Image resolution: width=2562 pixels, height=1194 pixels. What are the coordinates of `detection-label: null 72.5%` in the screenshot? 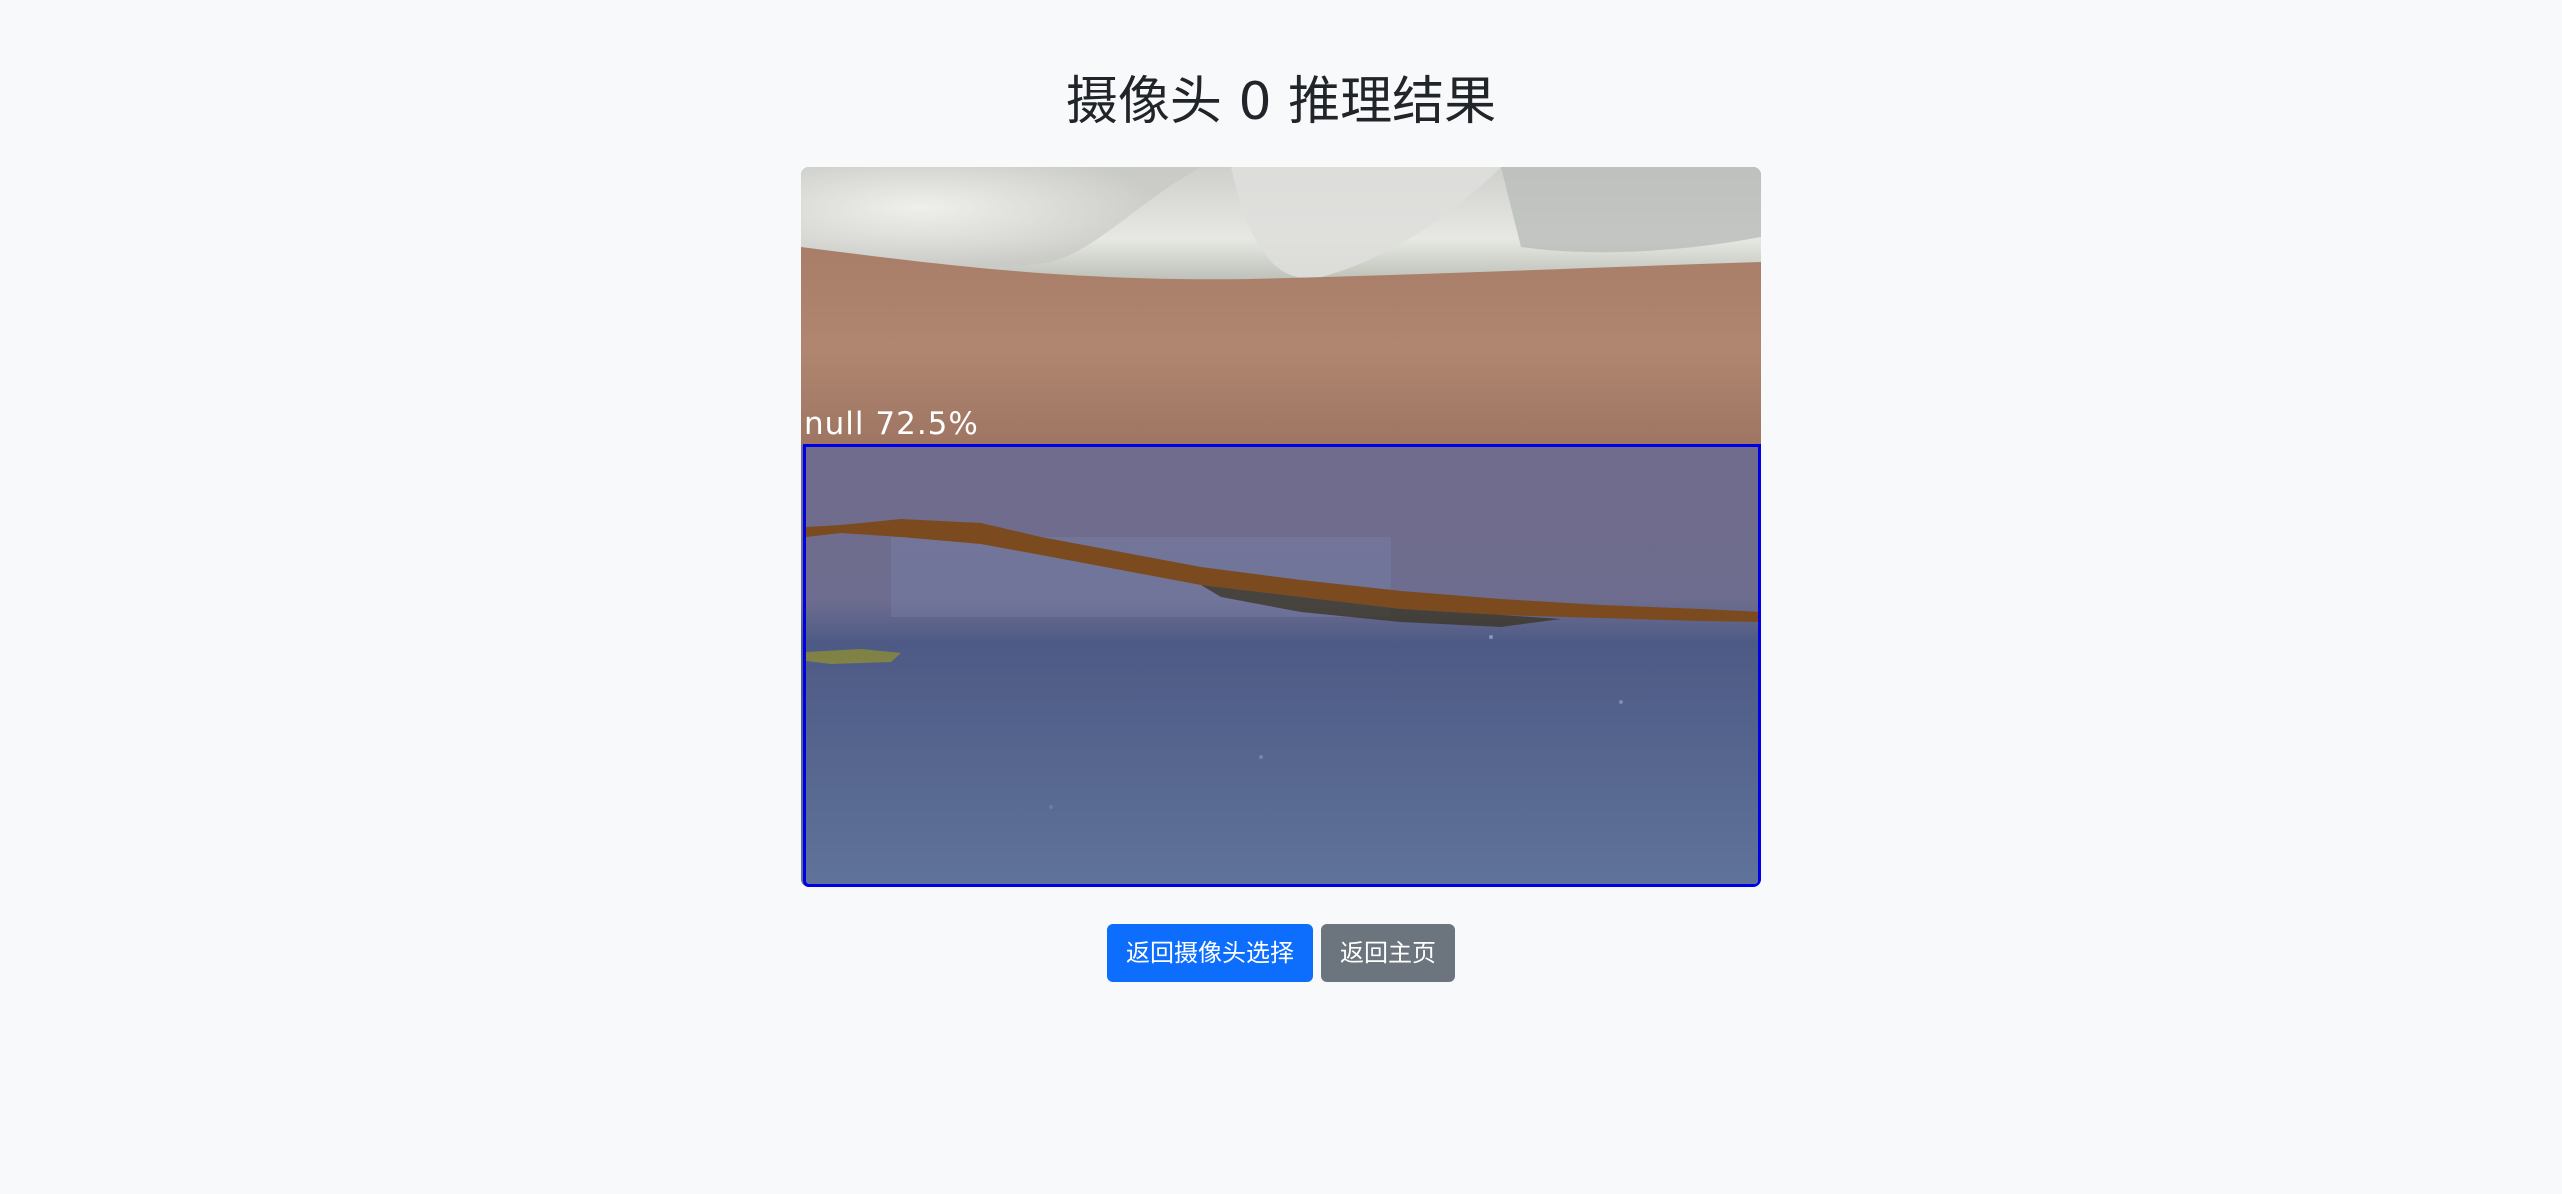 It's located at (891, 424).